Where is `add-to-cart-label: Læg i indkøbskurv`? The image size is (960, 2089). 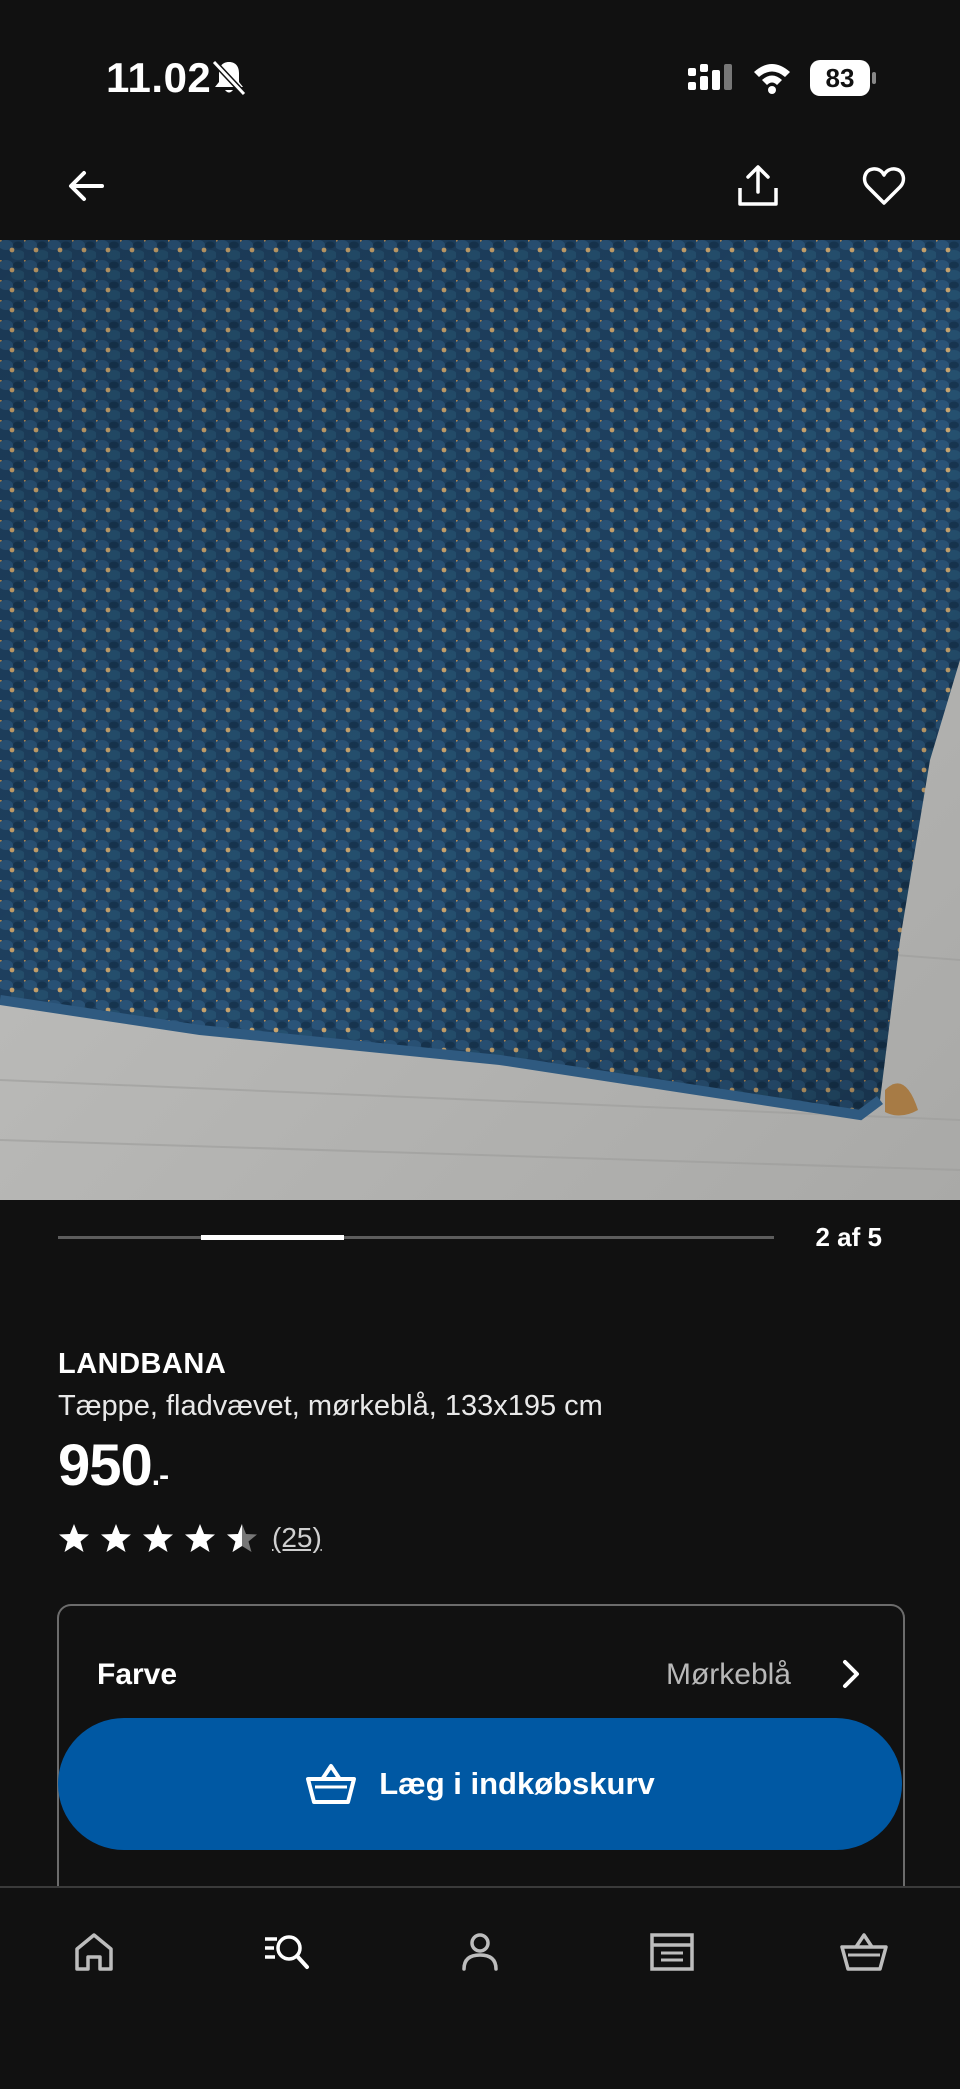 add-to-cart-label: Læg i indkøbskurv is located at coordinates (517, 1783).